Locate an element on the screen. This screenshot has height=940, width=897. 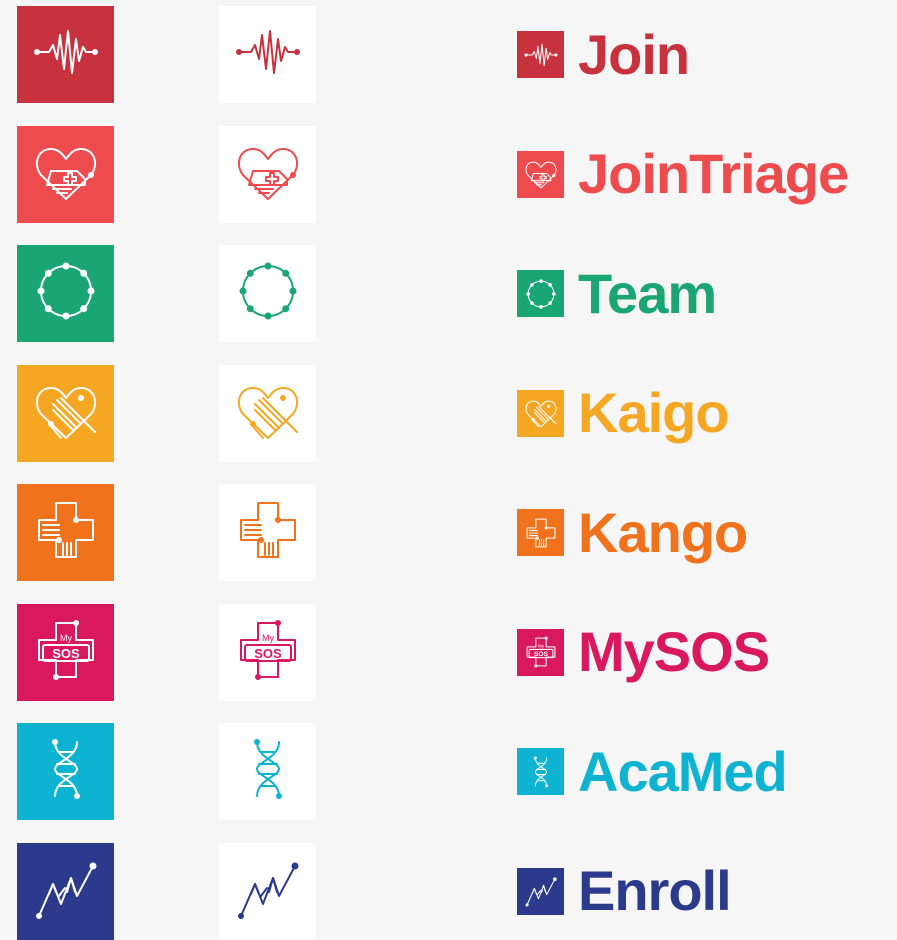
acamed-outline-tile is located at coordinates (267, 771).